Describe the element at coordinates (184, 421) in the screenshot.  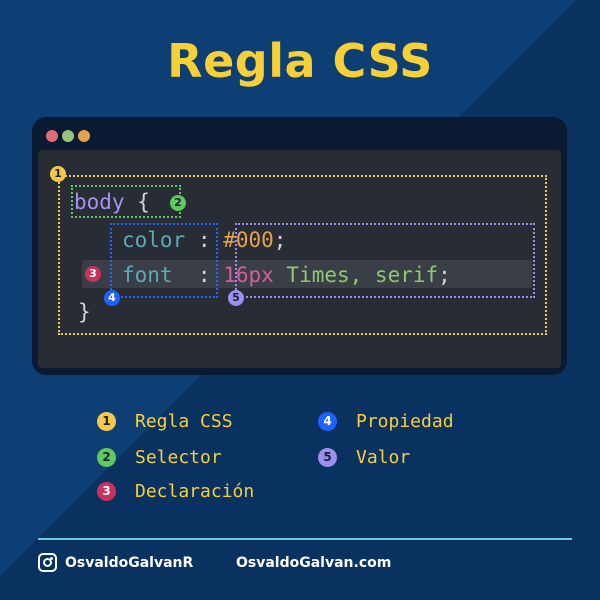
I see `legend-label-rule: Regla CSS` at that location.